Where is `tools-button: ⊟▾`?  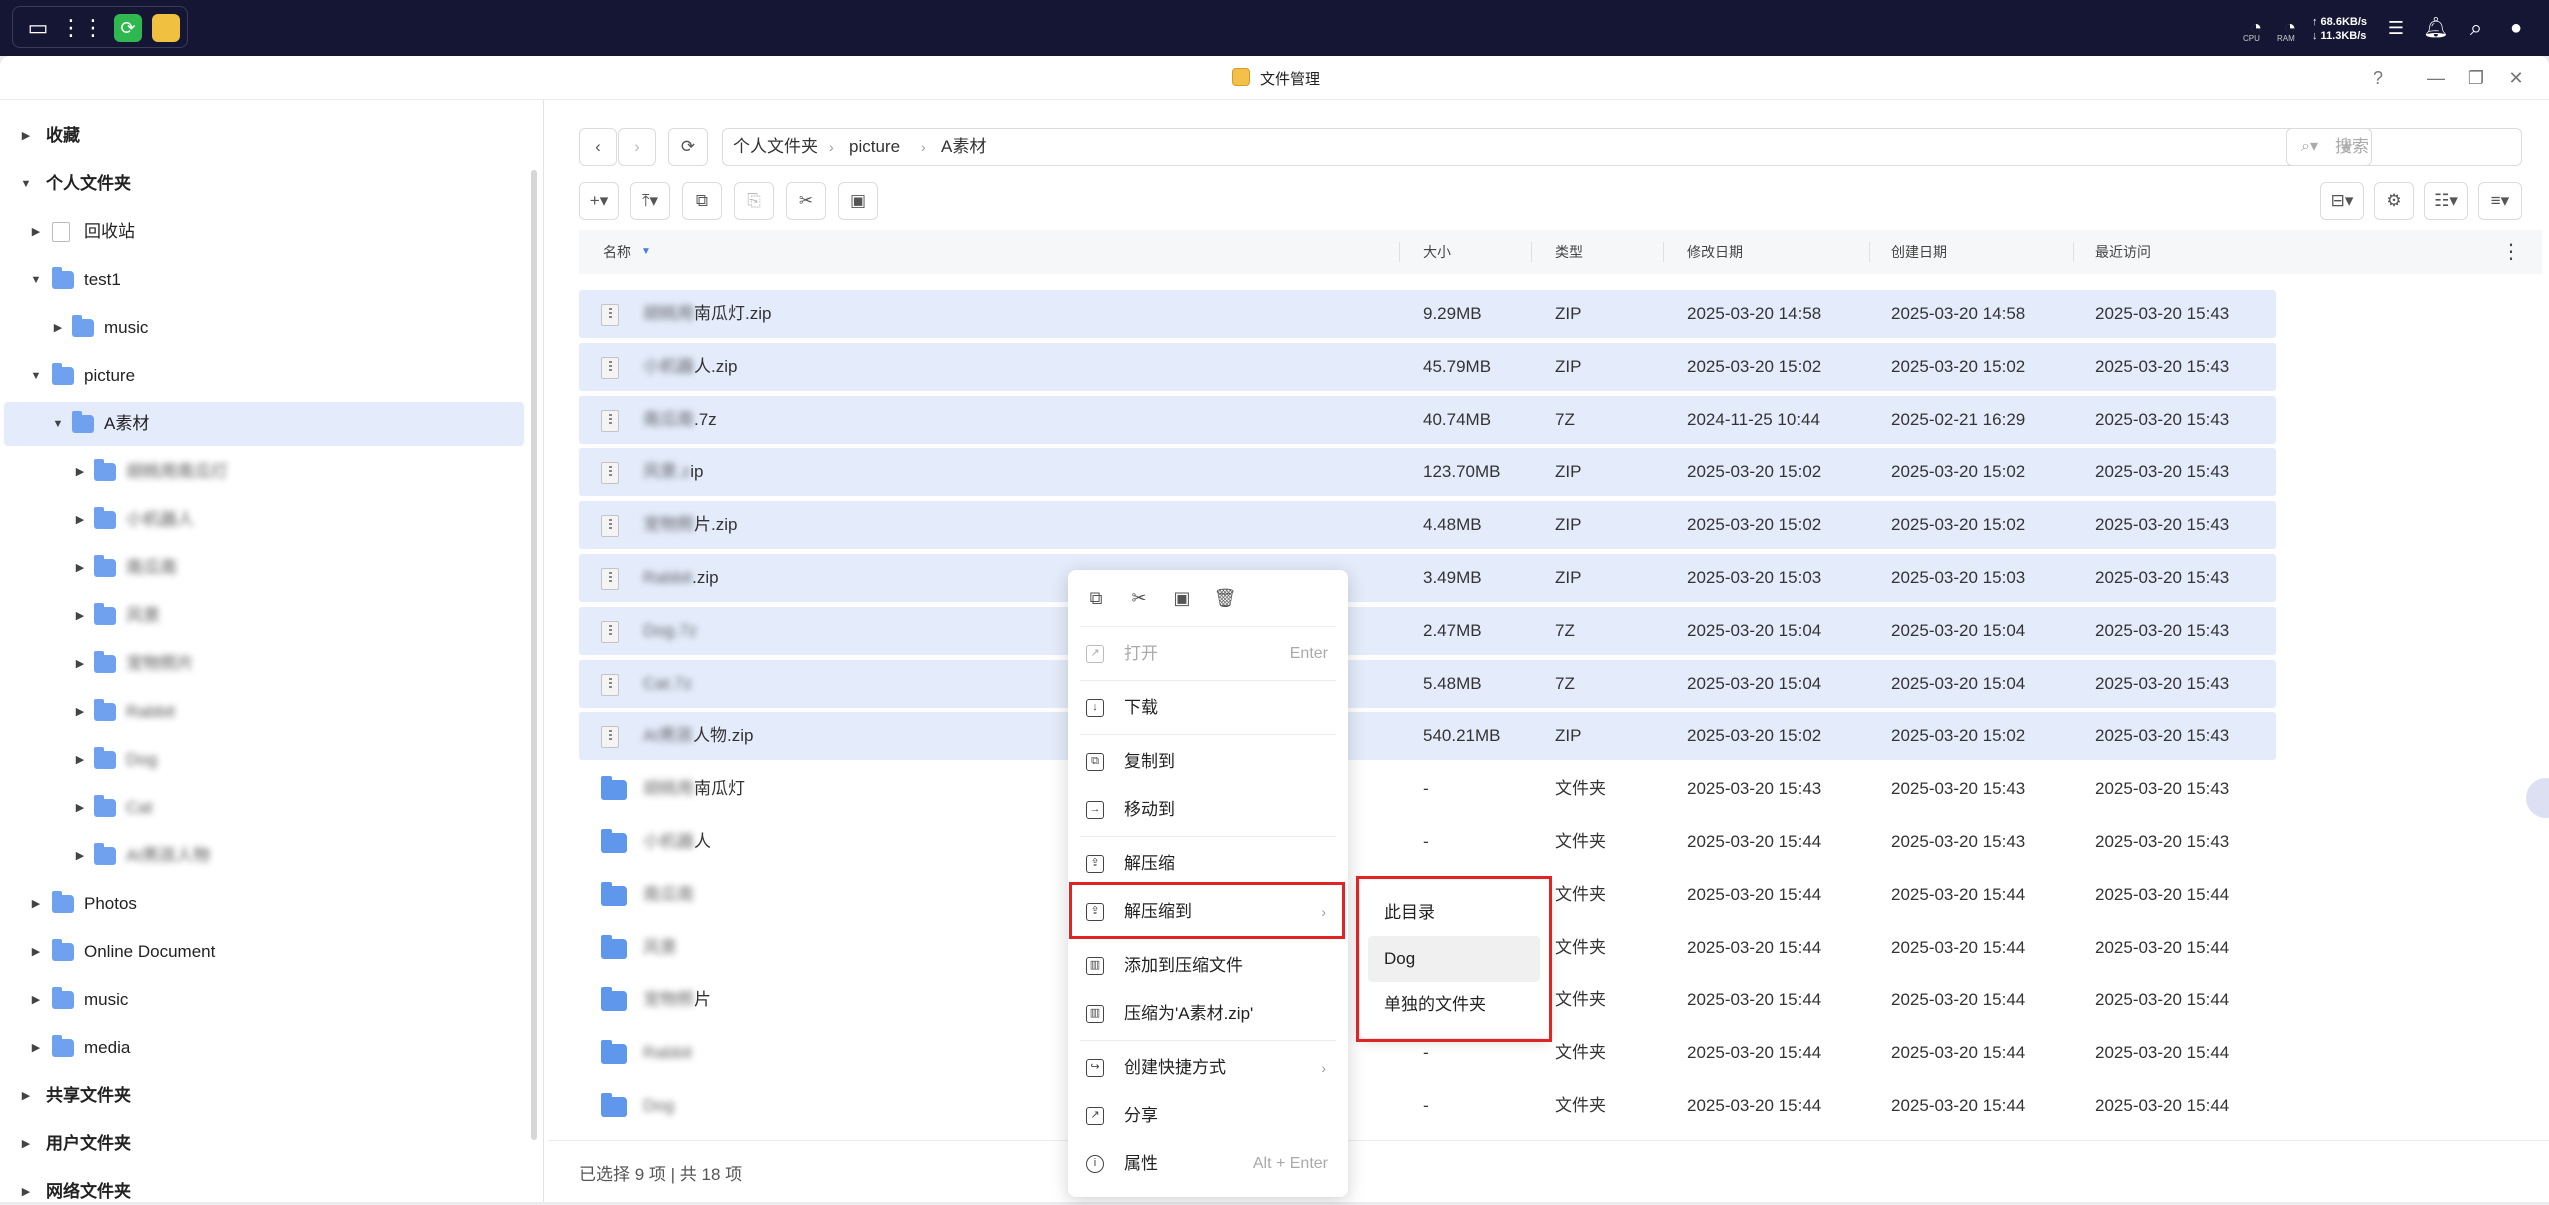 tools-button: ⊟▾ is located at coordinates (2342, 201).